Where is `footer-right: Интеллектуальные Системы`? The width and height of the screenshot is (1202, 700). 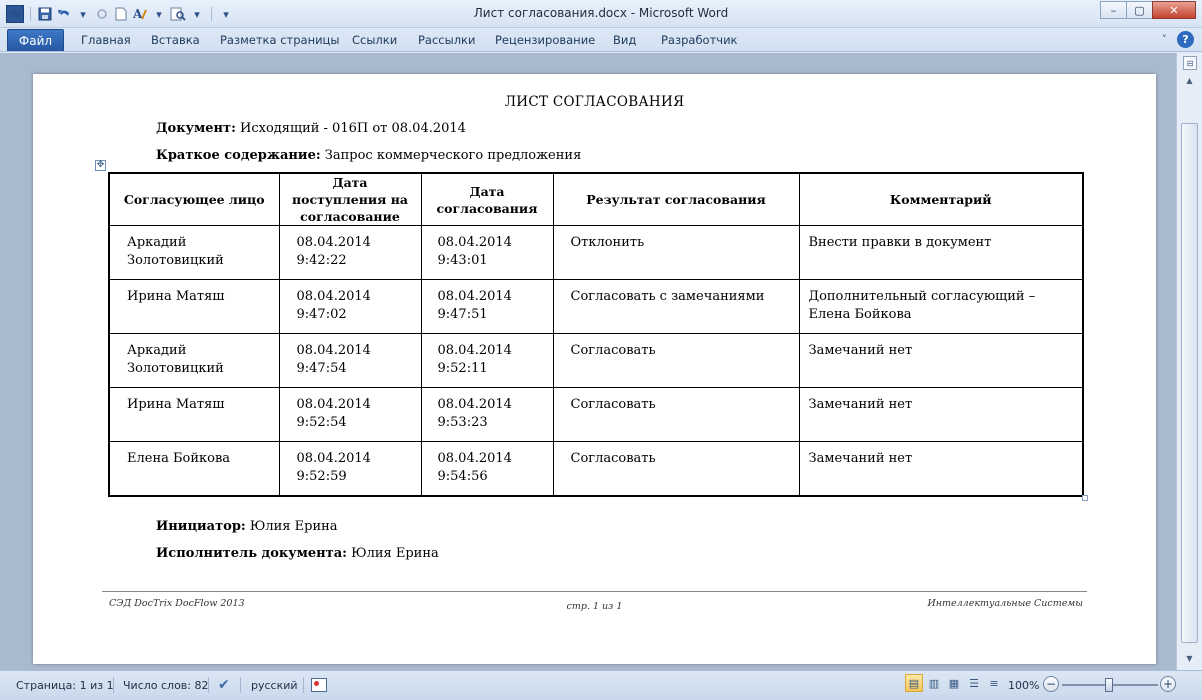 footer-right: Интеллектуальные Системы is located at coordinates (1005, 603).